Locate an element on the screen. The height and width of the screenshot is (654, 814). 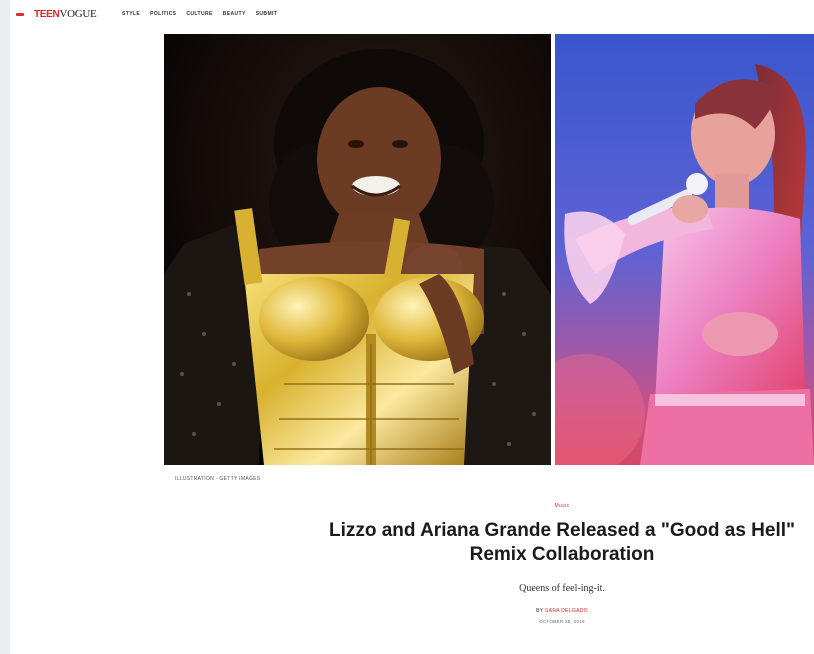
nav-item-beauty: BEAUTY is located at coordinates (234, 14).